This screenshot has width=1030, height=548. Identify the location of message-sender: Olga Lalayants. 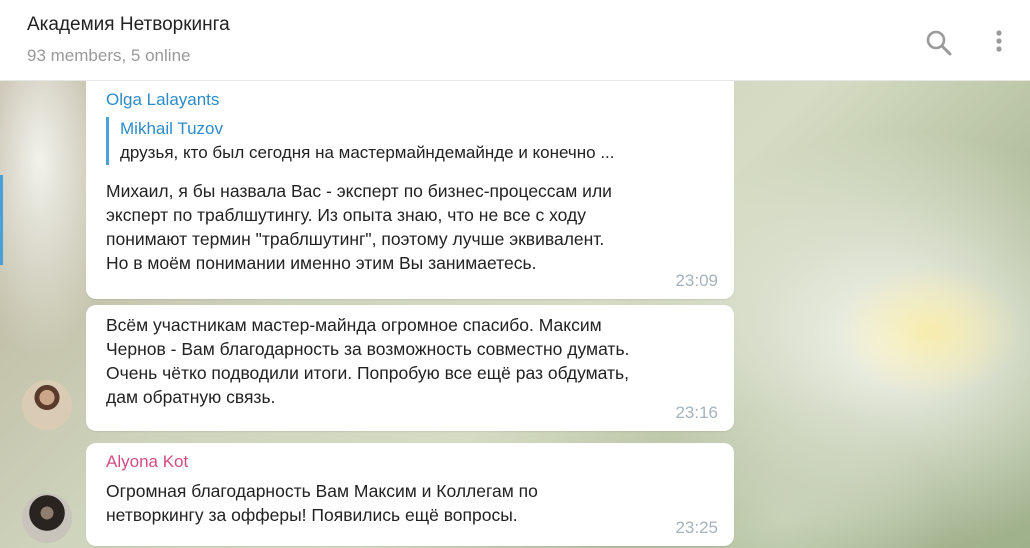
(411, 100).